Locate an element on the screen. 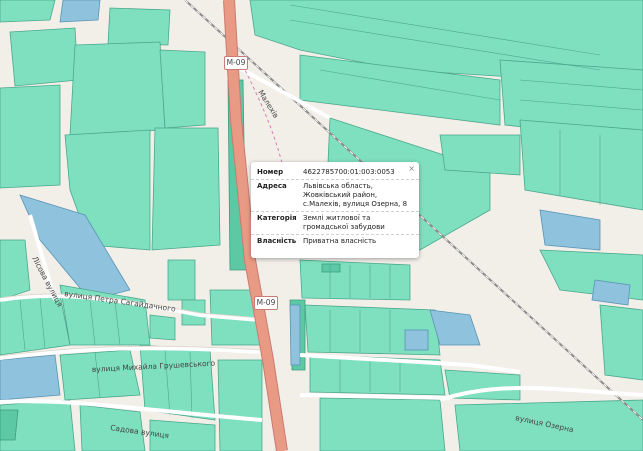  highway-shield-m09-north: M-09 is located at coordinates (236, 63).